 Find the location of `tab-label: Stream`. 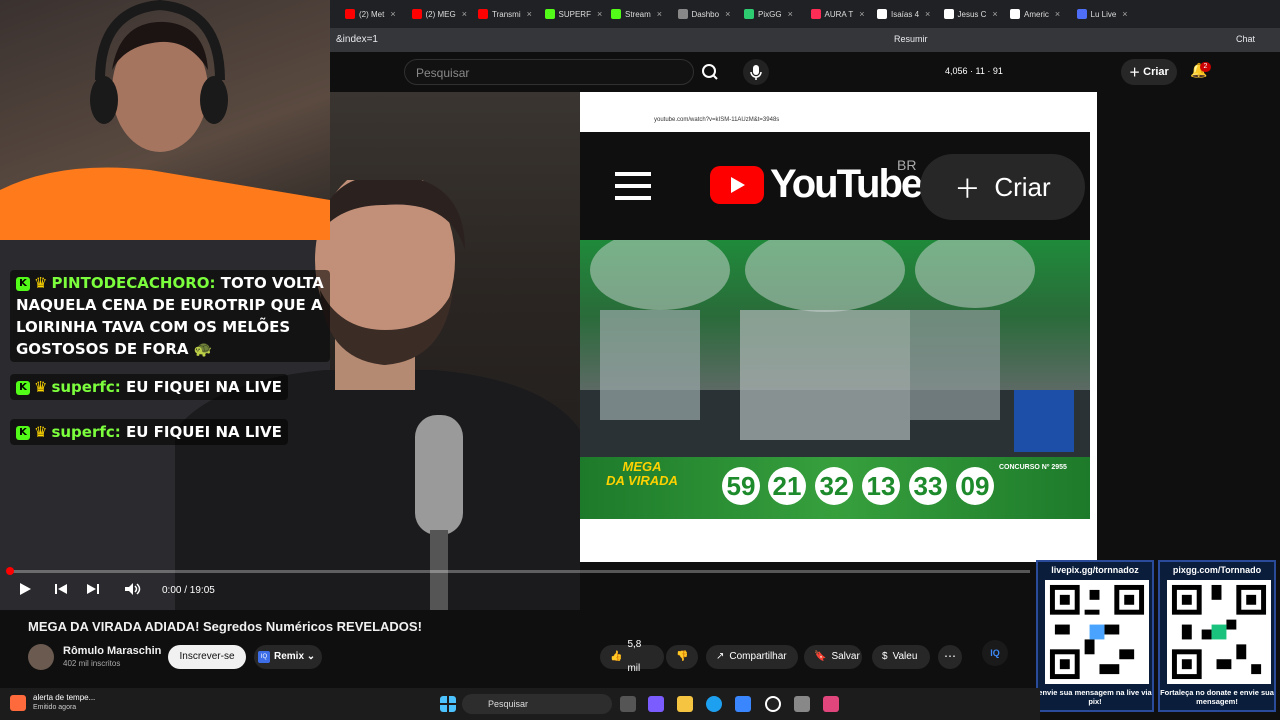

tab-label: Stream is located at coordinates (638, 14).